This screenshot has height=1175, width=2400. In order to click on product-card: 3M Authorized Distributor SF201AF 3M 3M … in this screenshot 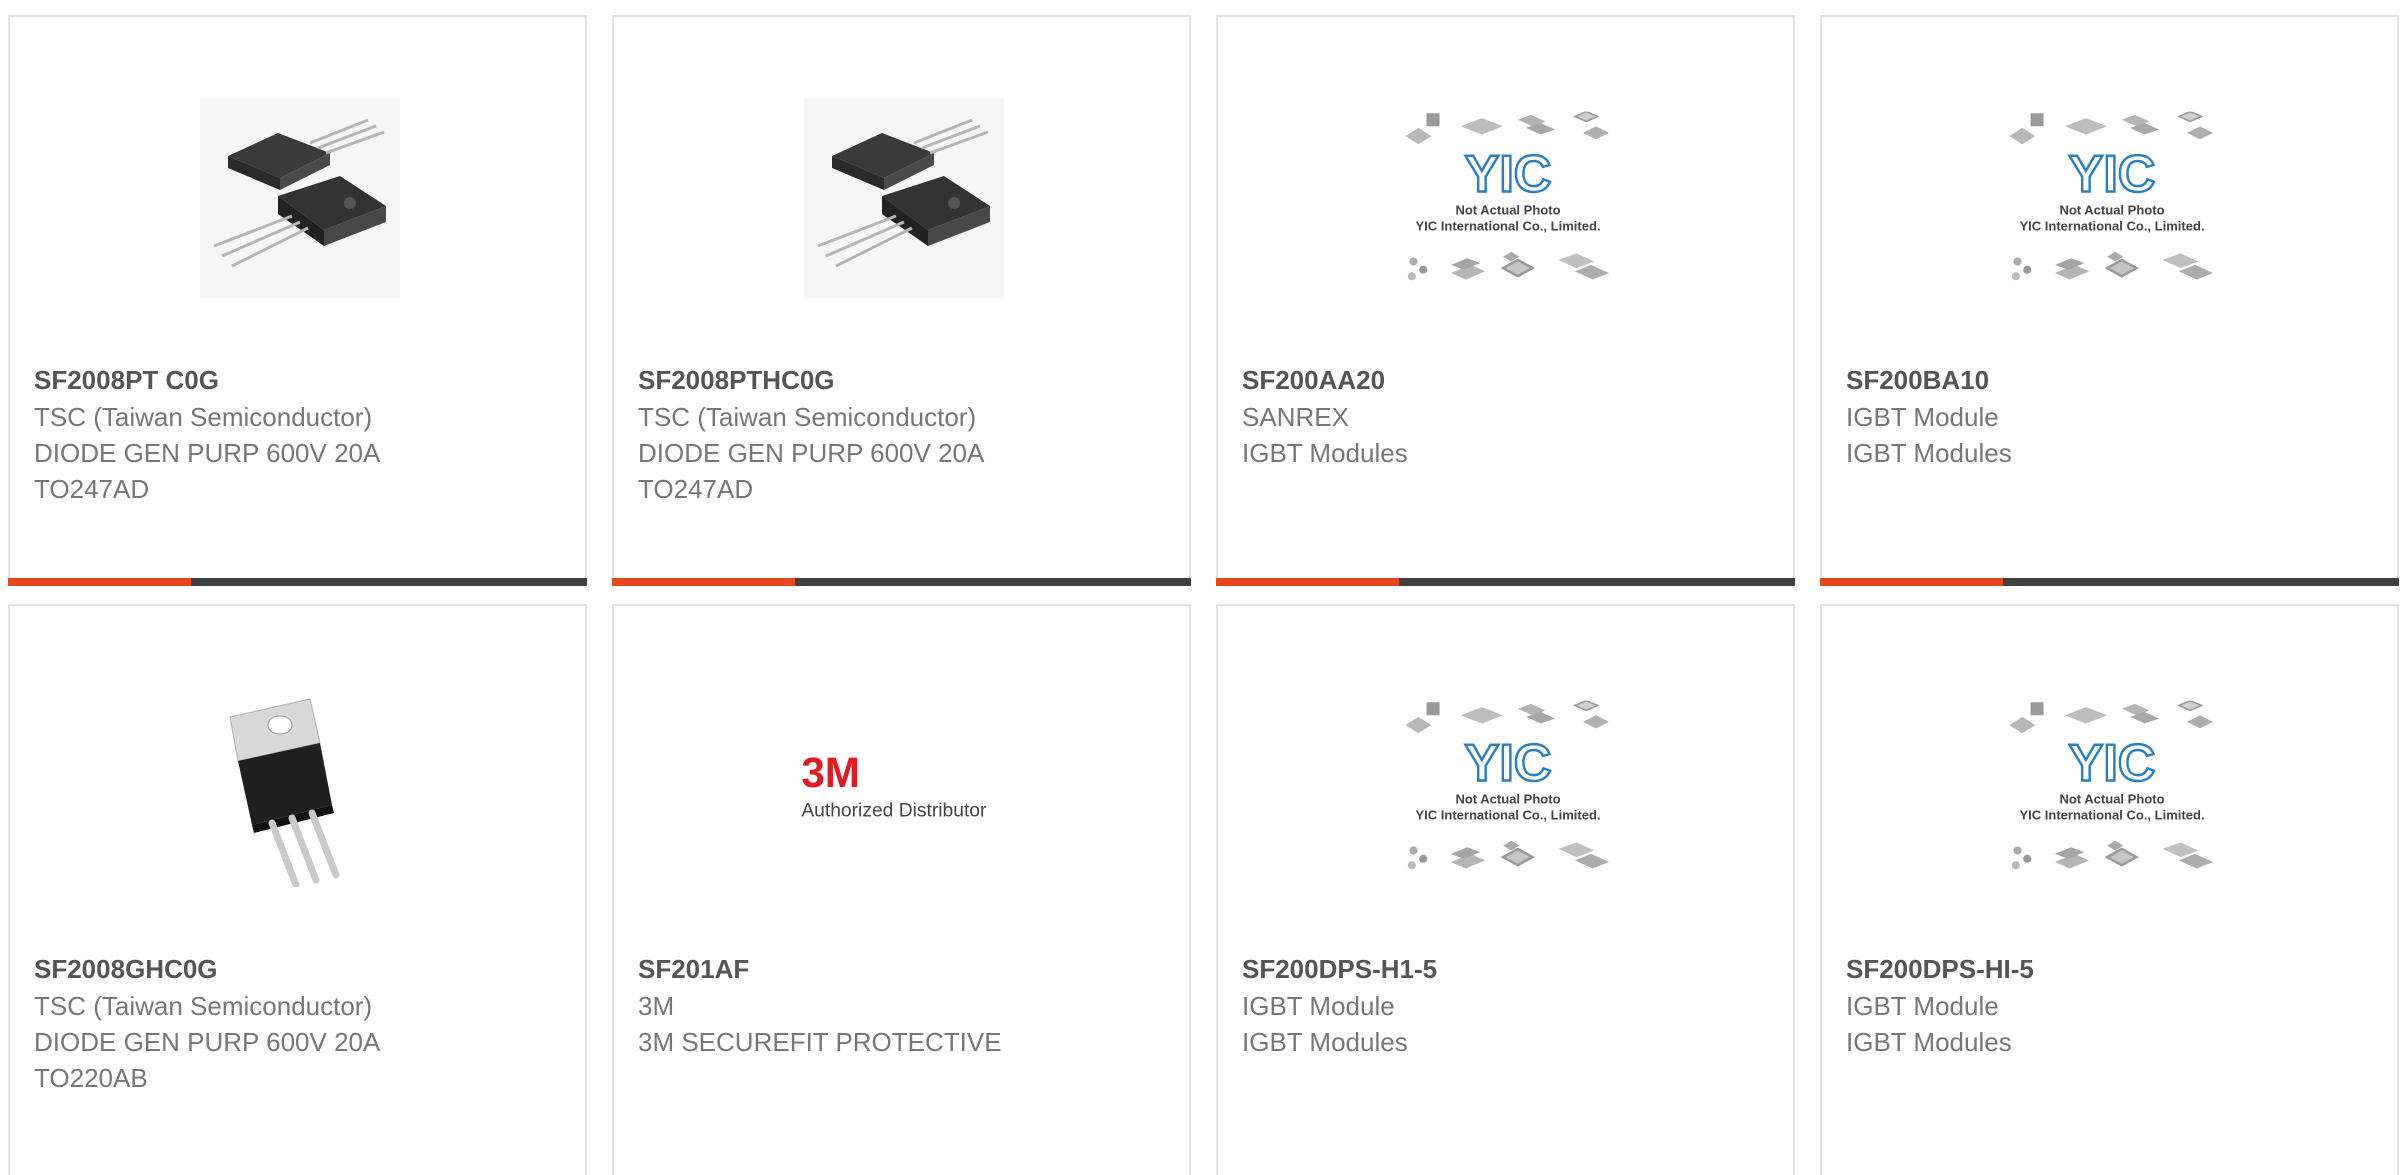, I will do `click(901, 889)`.